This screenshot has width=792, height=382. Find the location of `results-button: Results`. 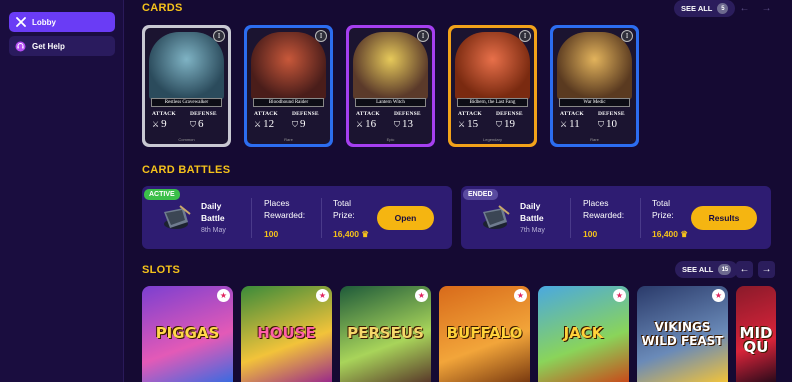

results-button: Results is located at coordinates (724, 218).